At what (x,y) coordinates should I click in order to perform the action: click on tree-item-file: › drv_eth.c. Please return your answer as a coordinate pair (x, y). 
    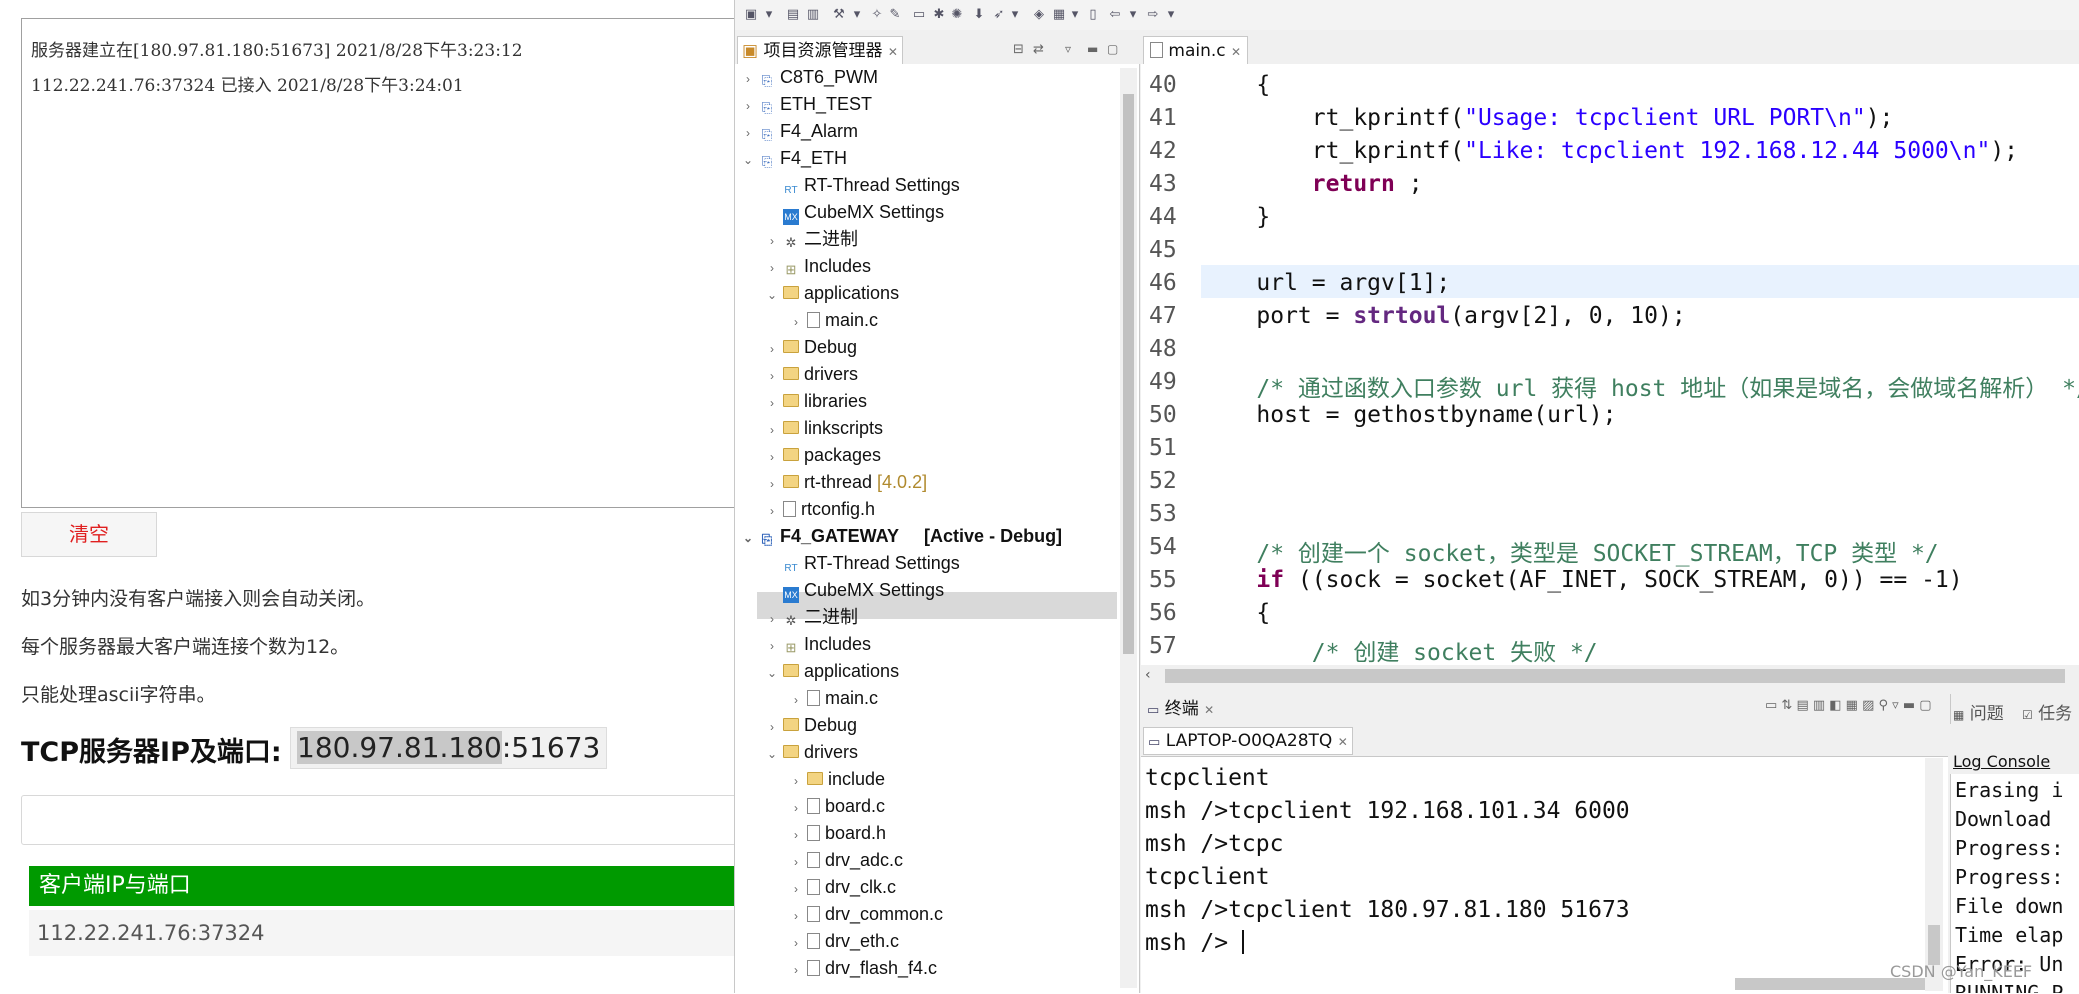
    Looking at the image, I should click on (844, 941).